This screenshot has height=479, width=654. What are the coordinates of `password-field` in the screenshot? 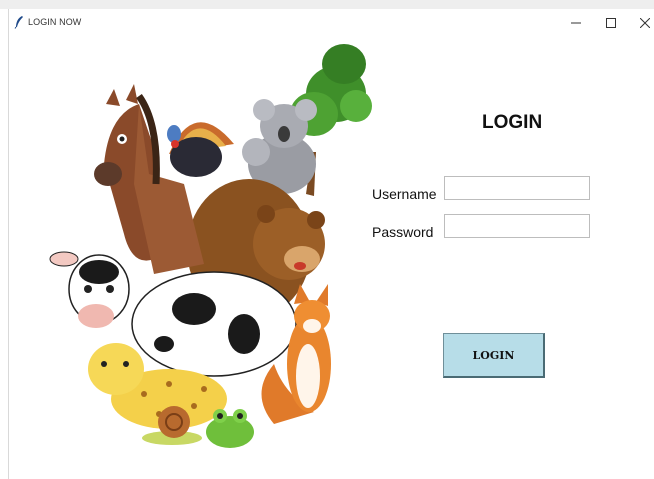 It's located at (517, 226).